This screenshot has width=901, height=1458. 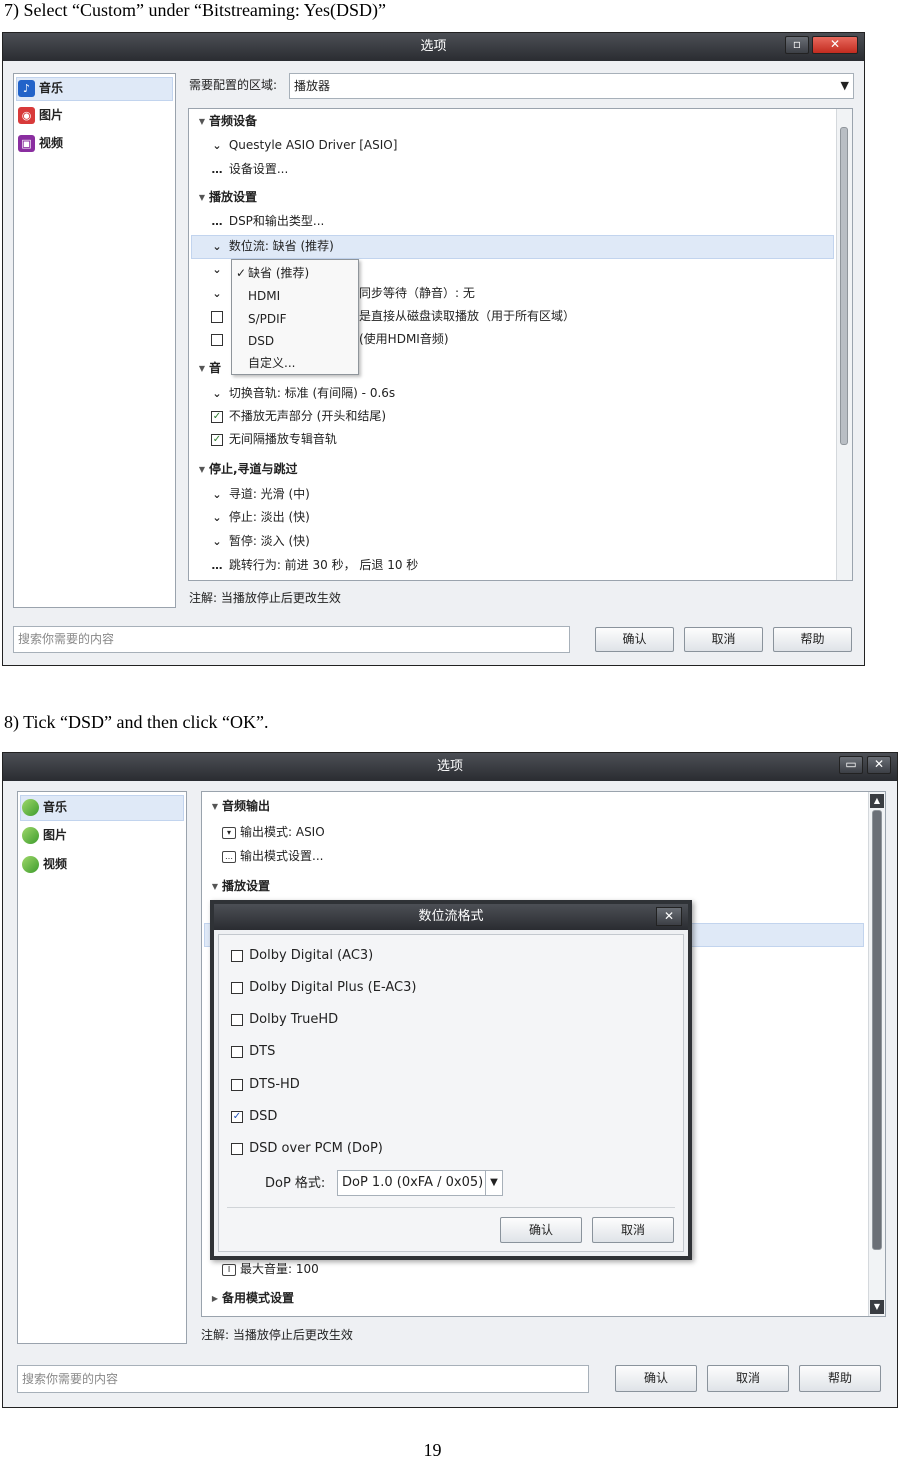 I want to click on scroll-up-arrow: ▲, so click(x=877, y=801).